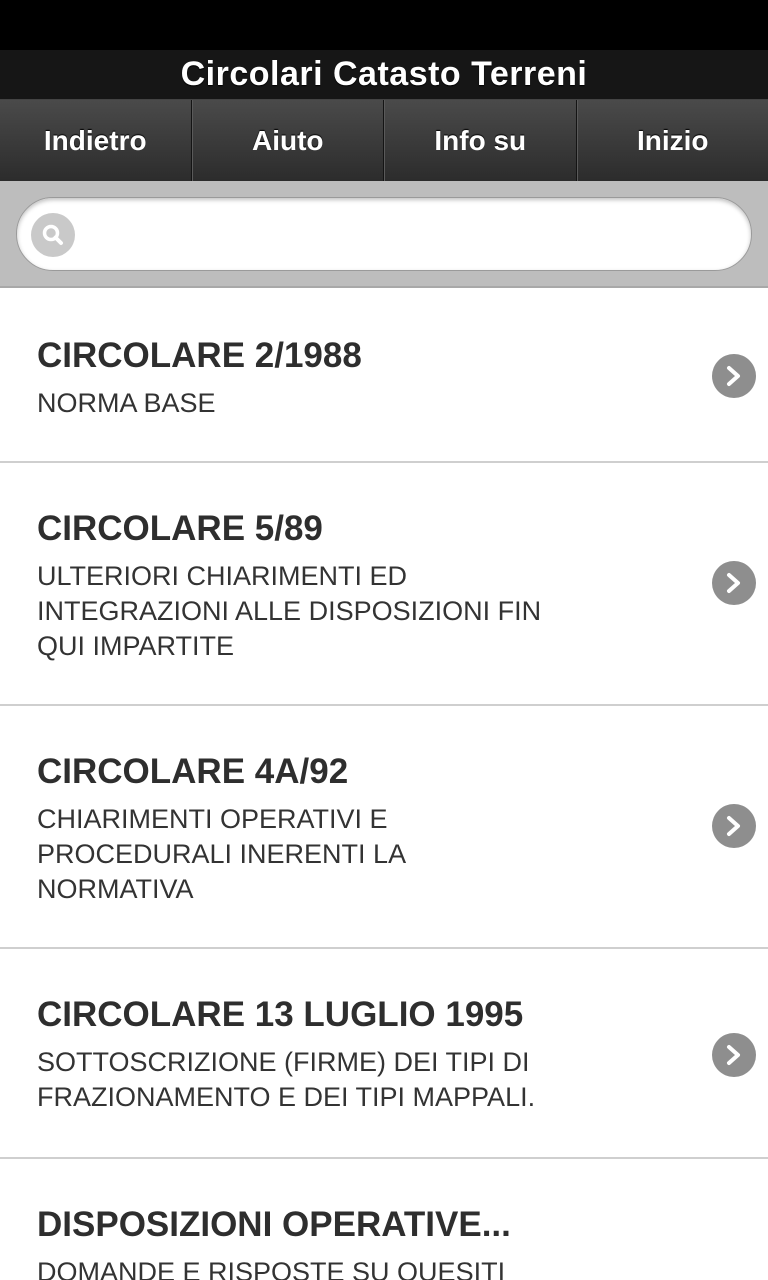 The height and width of the screenshot is (1280, 768). What do you see at coordinates (287, 140) in the screenshot?
I see `help-button: Aiuto` at bounding box center [287, 140].